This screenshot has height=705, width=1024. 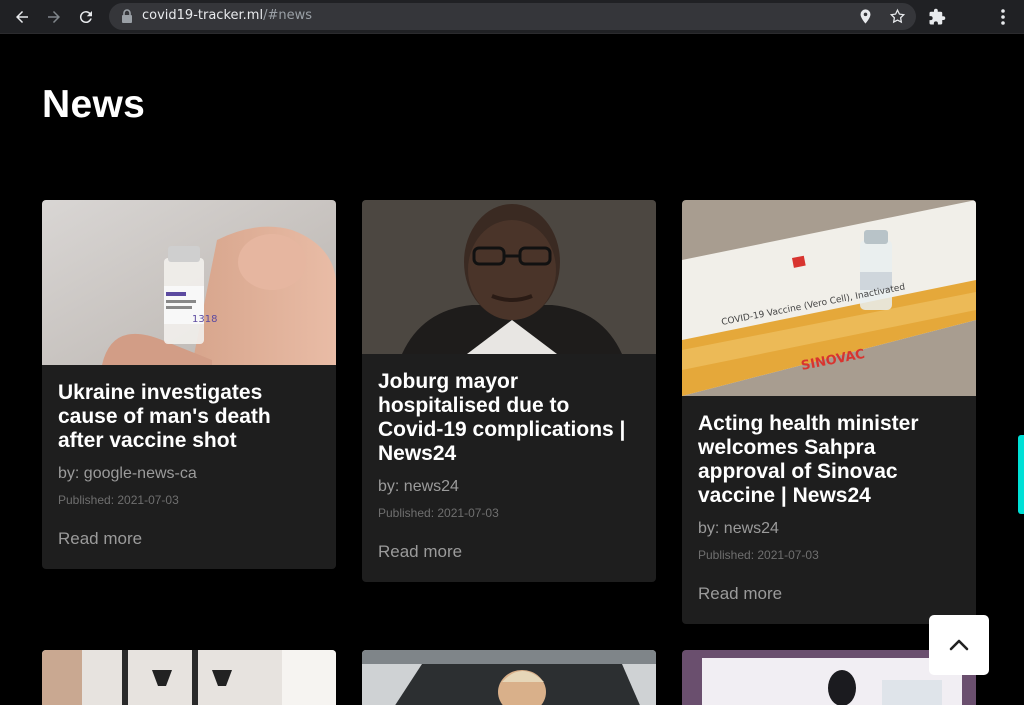 I want to click on chevron-up-icon, so click(x=959, y=645).